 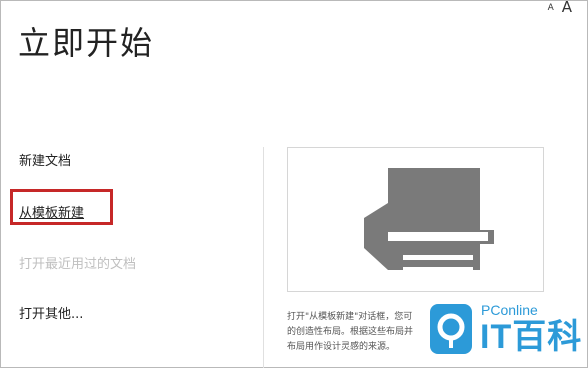 I want to click on panel-divider, so click(x=263, y=257).